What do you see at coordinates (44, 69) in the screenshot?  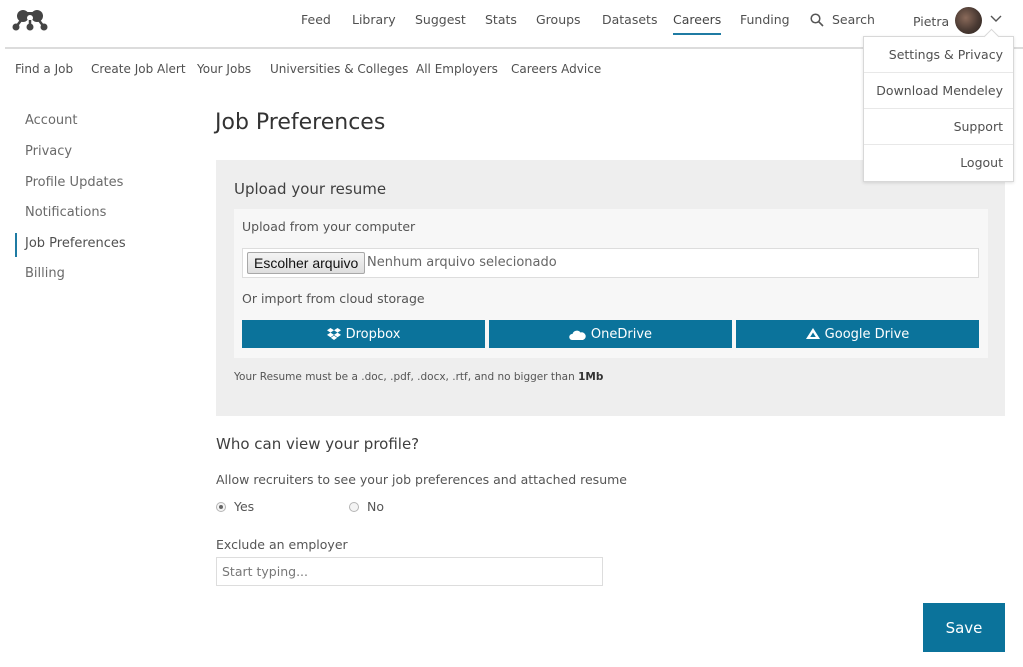 I see `subnav-find-a-job: Find a Job` at bounding box center [44, 69].